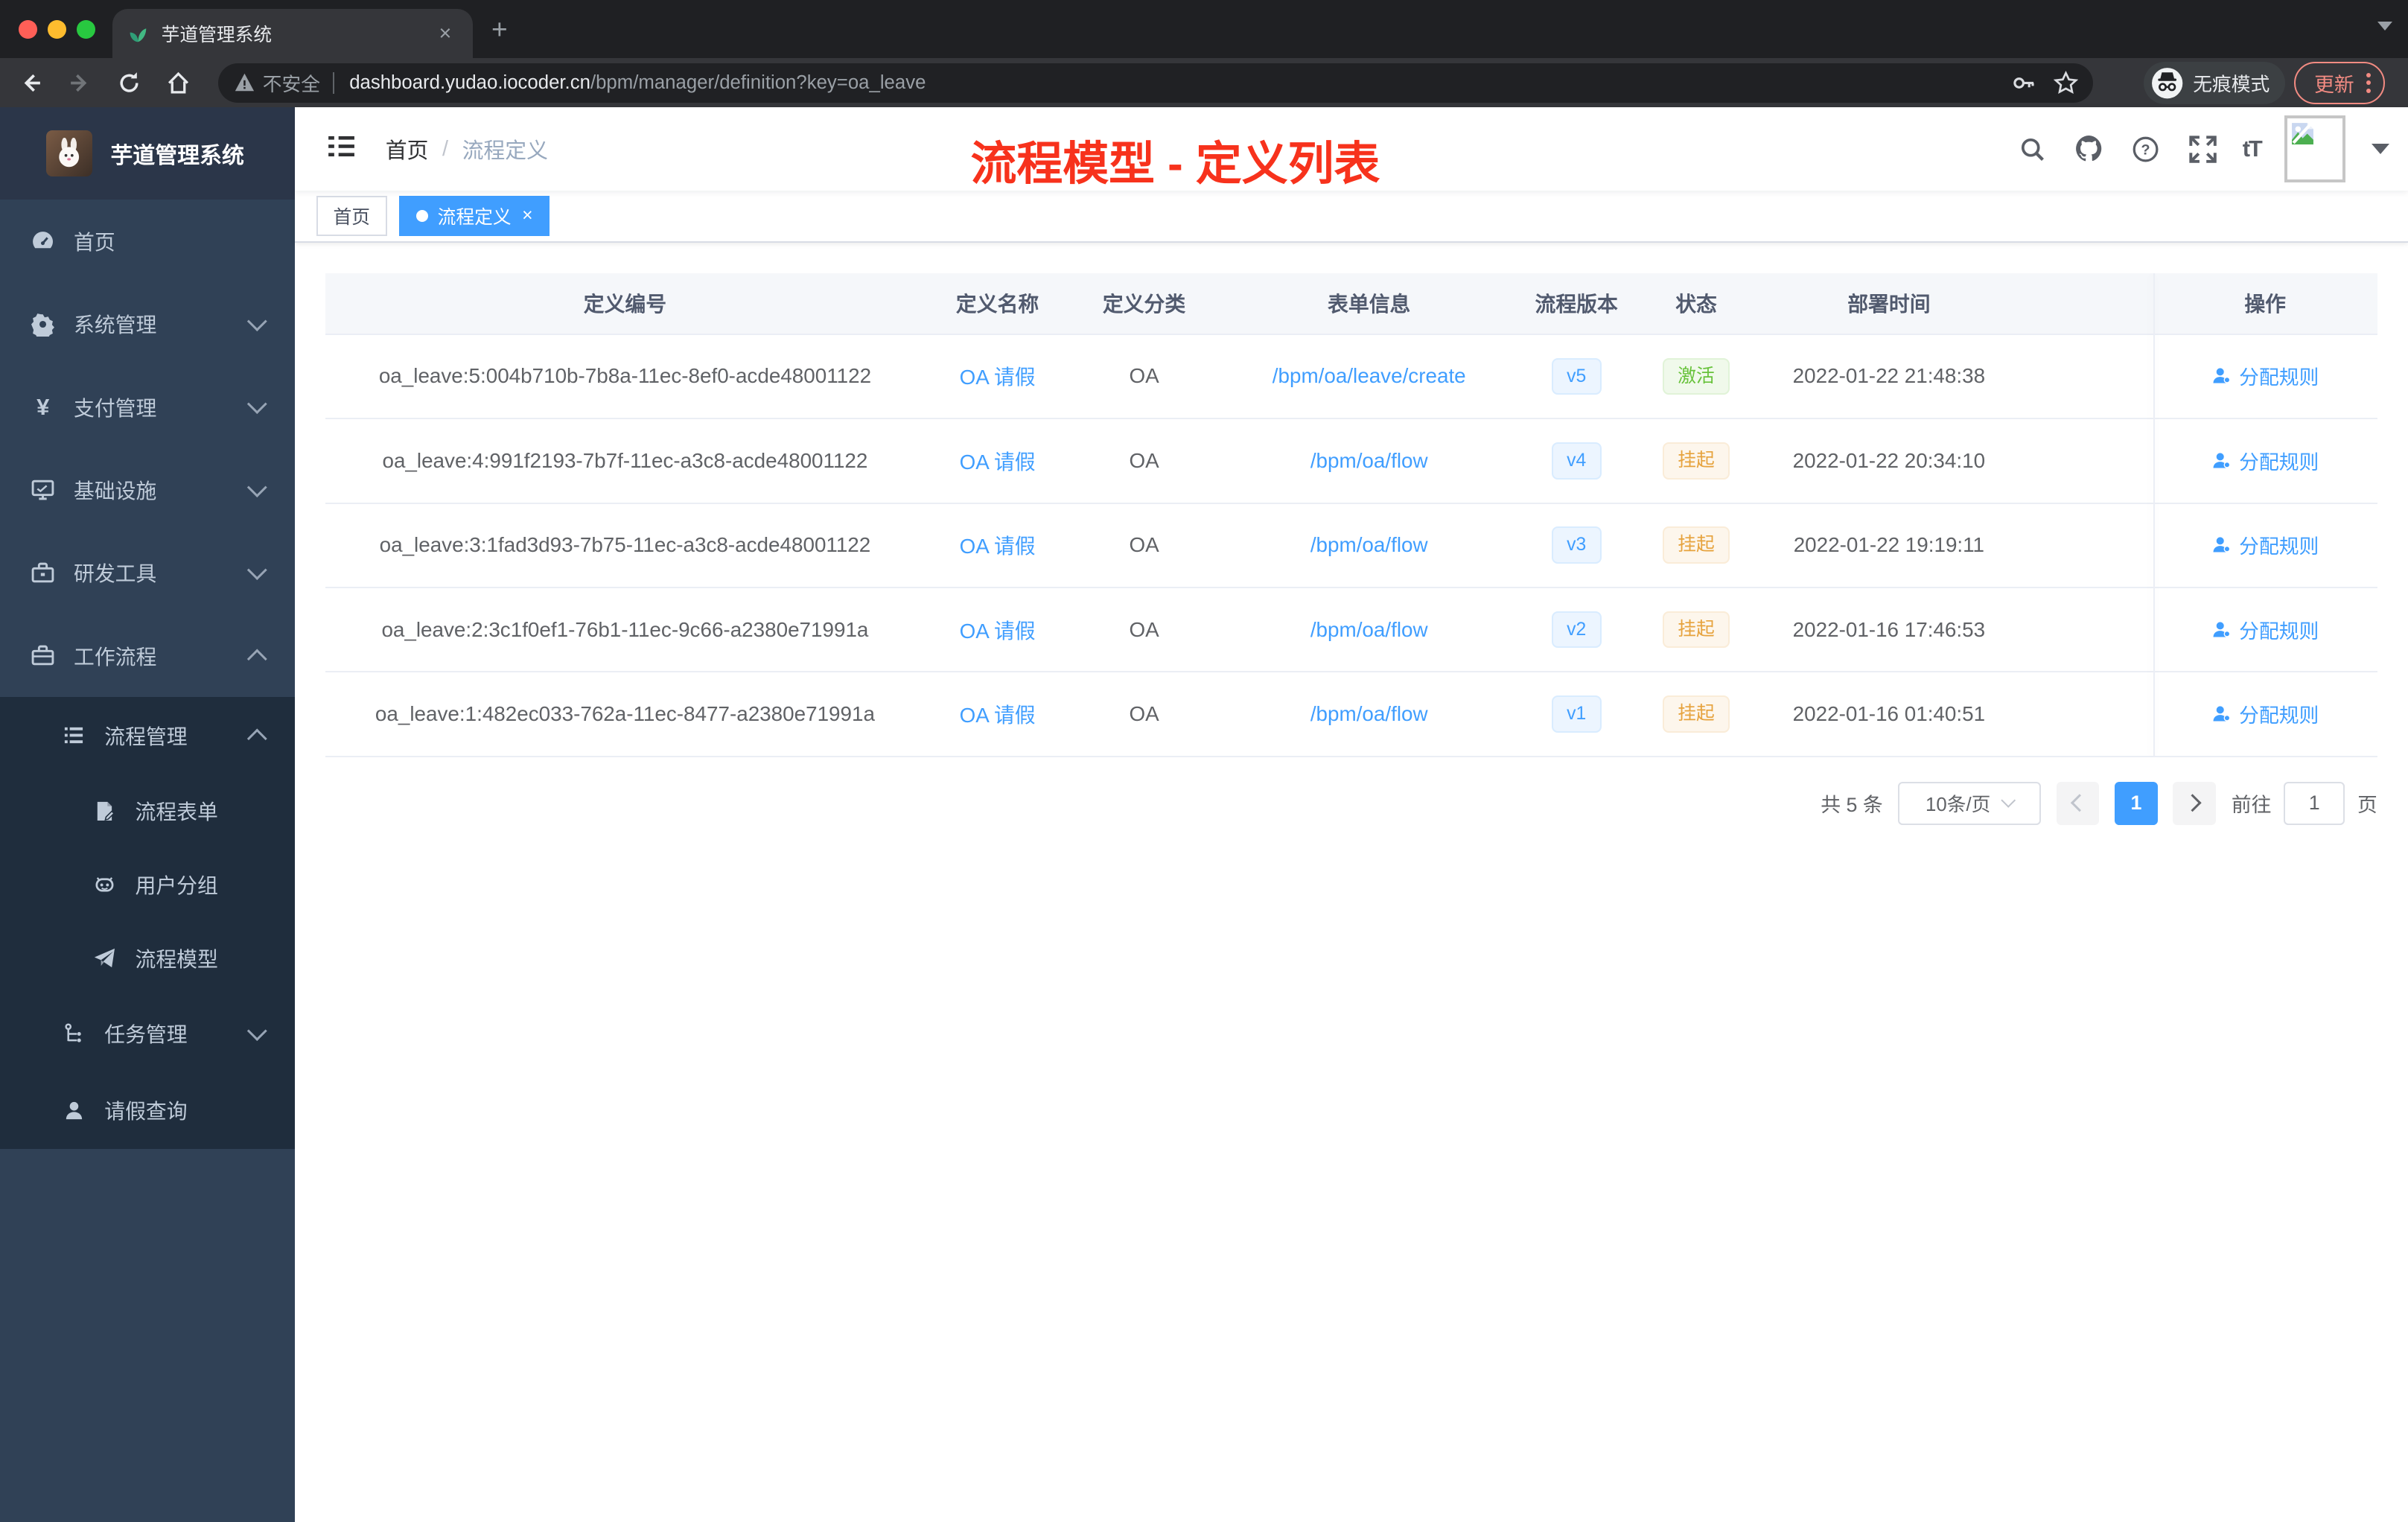  Describe the element at coordinates (129, 83) in the screenshot. I see `reload-button` at that location.